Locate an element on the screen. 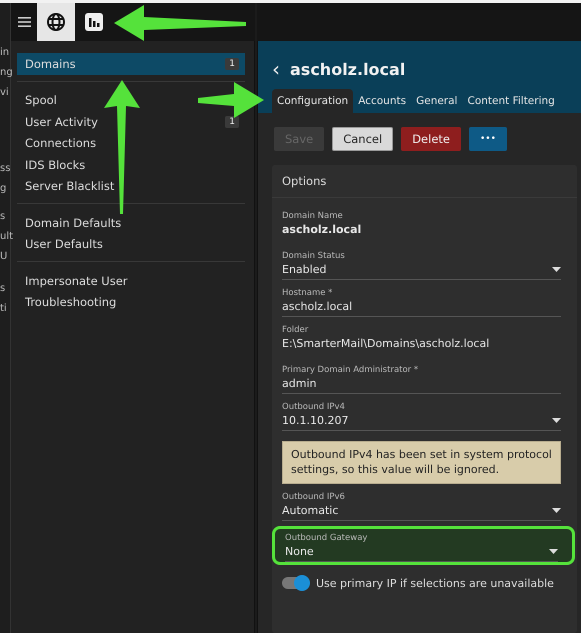  sidebar-item: Connections is located at coordinates (60, 143).